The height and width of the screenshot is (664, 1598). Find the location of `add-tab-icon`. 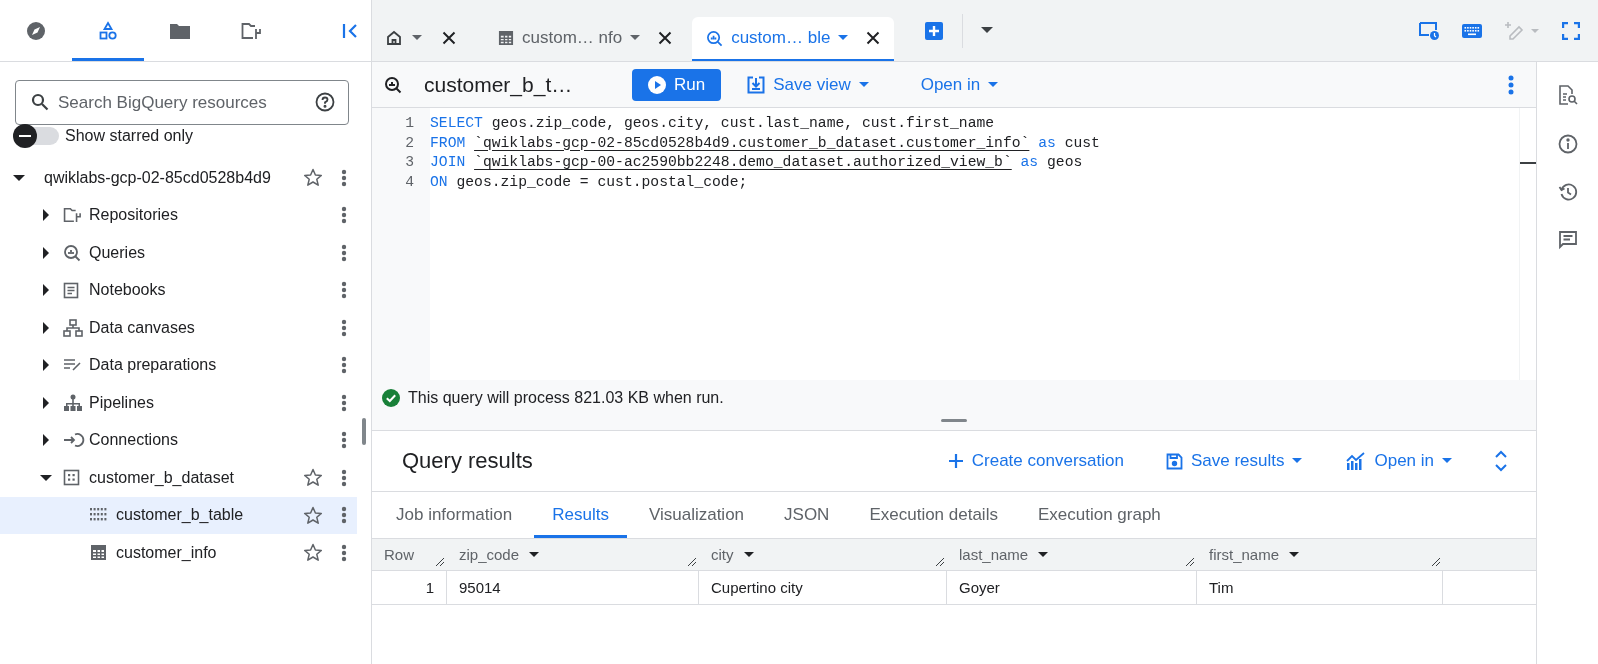

add-tab-icon is located at coordinates (934, 30).